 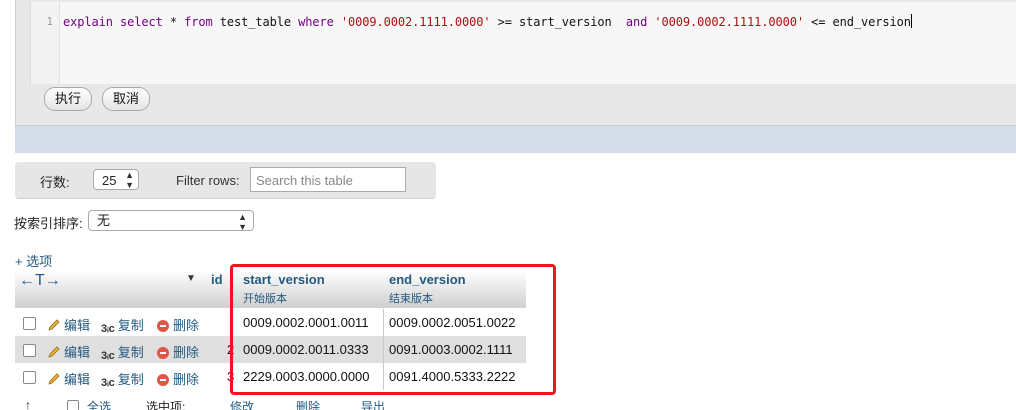 What do you see at coordinates (45, 43) in the screenshot?
I see `line-gutter: 1` at bounding box center [45, 43].